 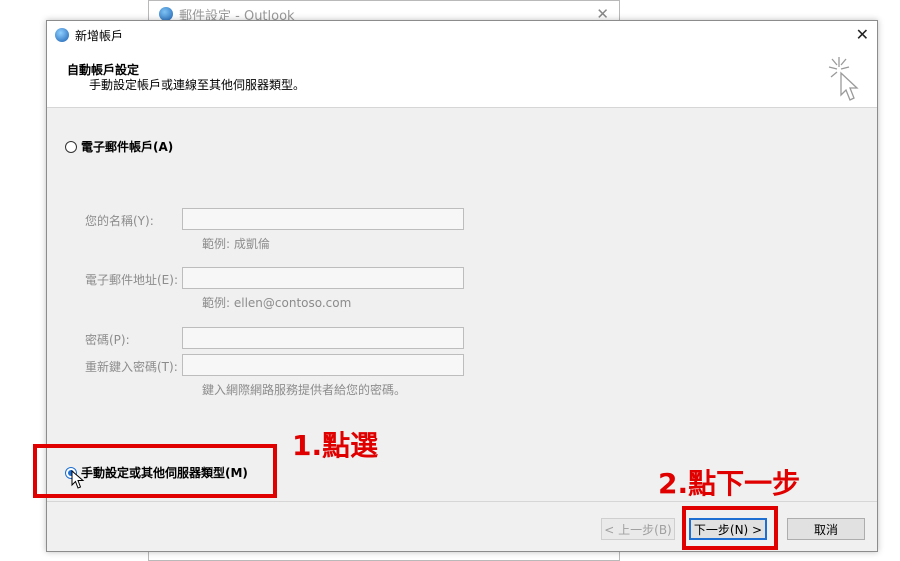 What do you see at coordinates (323, 338) in the screenshot?
I see `password-field` at bounding box center [323, 338].